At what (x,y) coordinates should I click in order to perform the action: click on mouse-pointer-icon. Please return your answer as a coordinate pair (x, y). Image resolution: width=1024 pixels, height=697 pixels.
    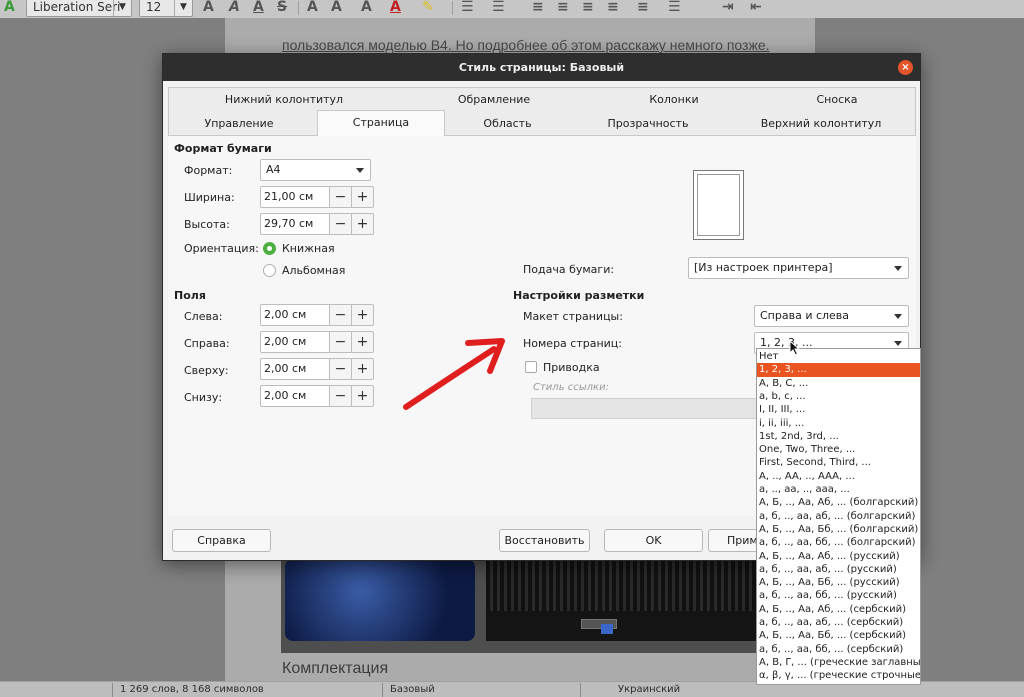
    Looking at the image, I should click on (795, 348).